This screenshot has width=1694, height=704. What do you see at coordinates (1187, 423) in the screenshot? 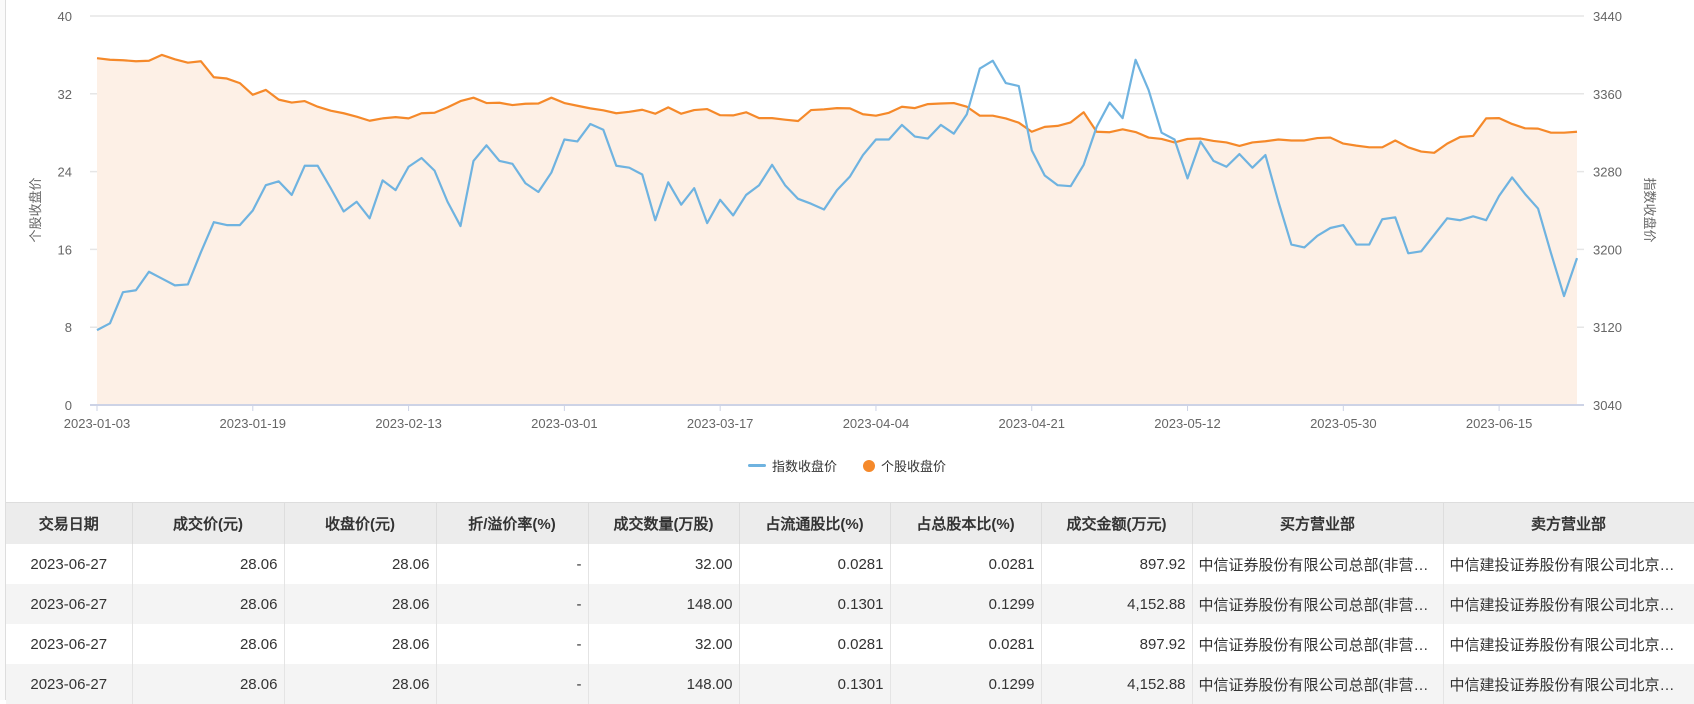
I see `x-axis-tick-label: 2023-05-12` at bounding box center [1187, 423].